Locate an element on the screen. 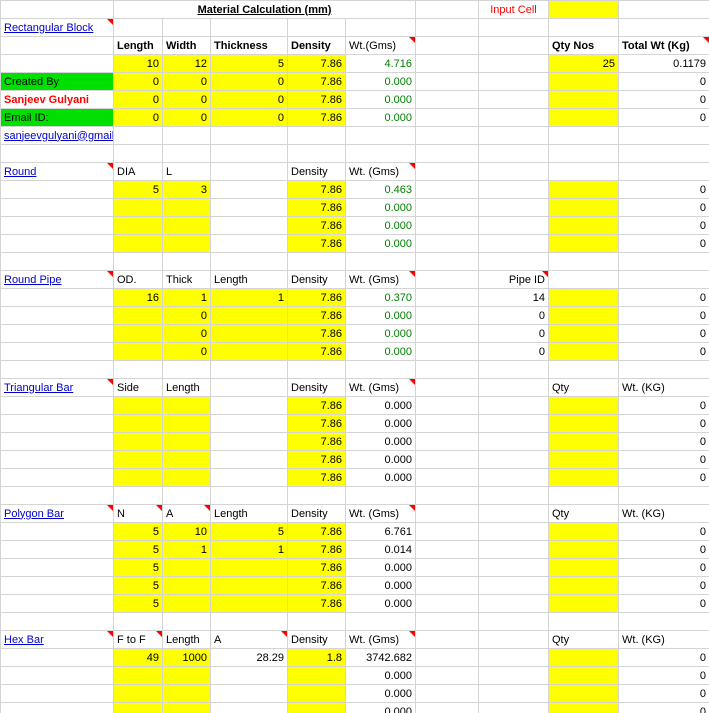 The width and height of the screenshot is (709, 713). cell-d10 is located at coordinates (249, 171).